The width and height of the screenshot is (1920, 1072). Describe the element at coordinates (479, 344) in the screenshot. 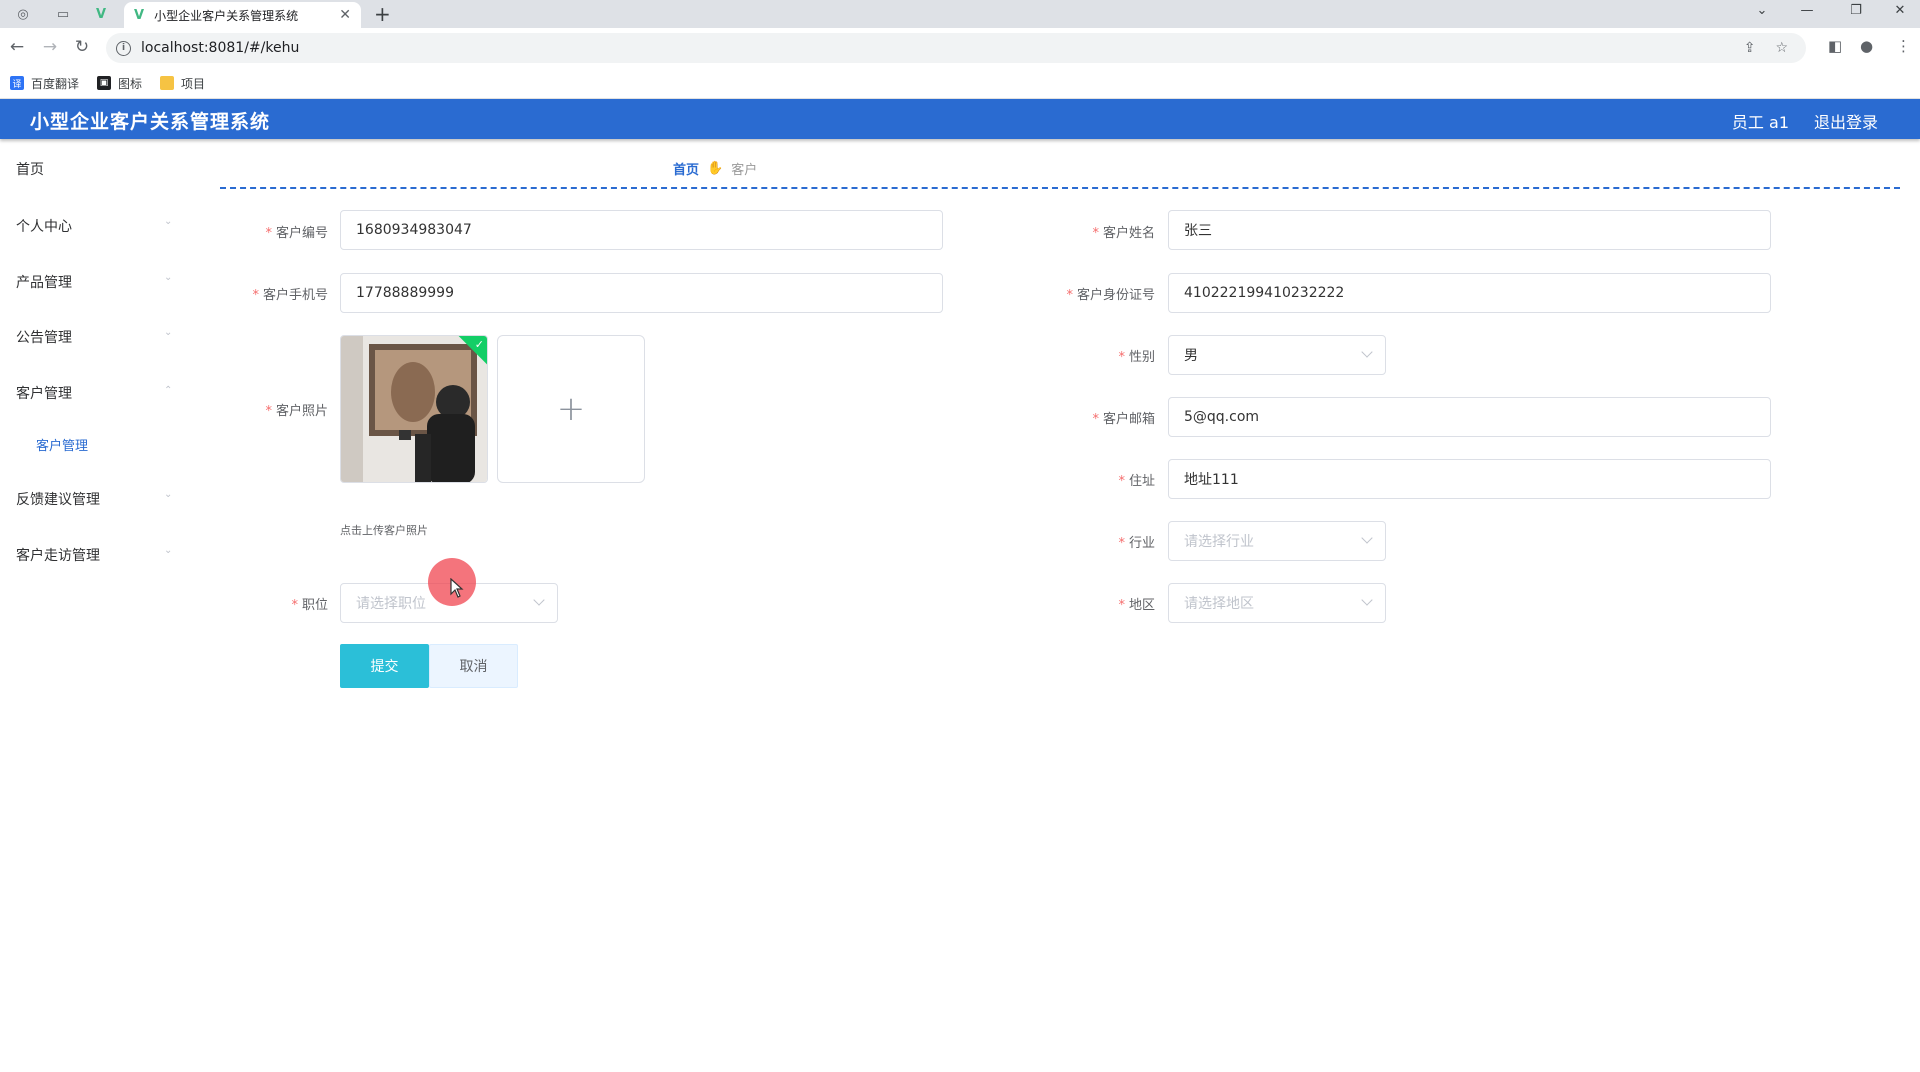

I see `checkmark-icon: ✓` at that location.